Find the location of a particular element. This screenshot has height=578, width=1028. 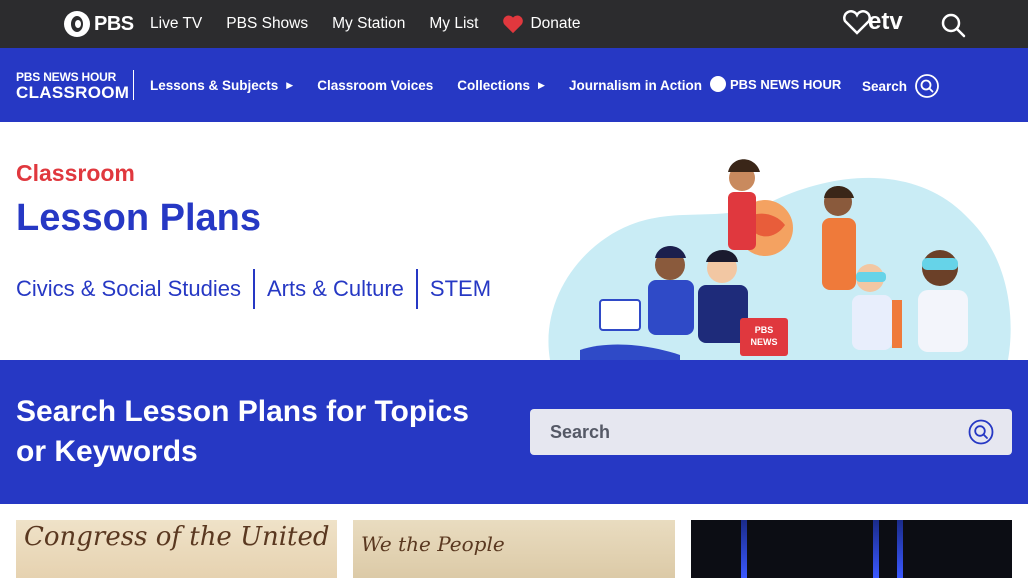

nav-live-tv: Live TV is located at coordinates (176, 24).